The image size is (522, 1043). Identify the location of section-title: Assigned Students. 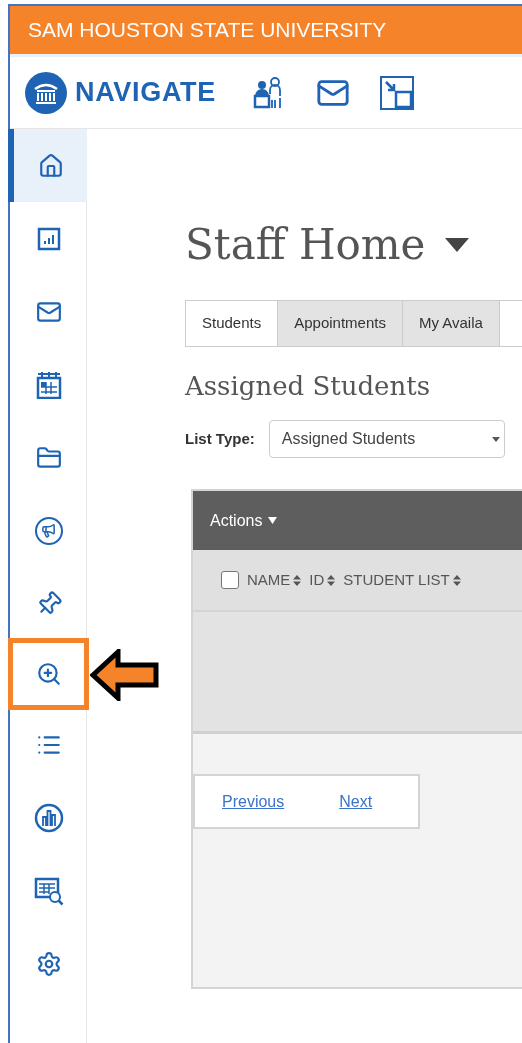
(308, 386).